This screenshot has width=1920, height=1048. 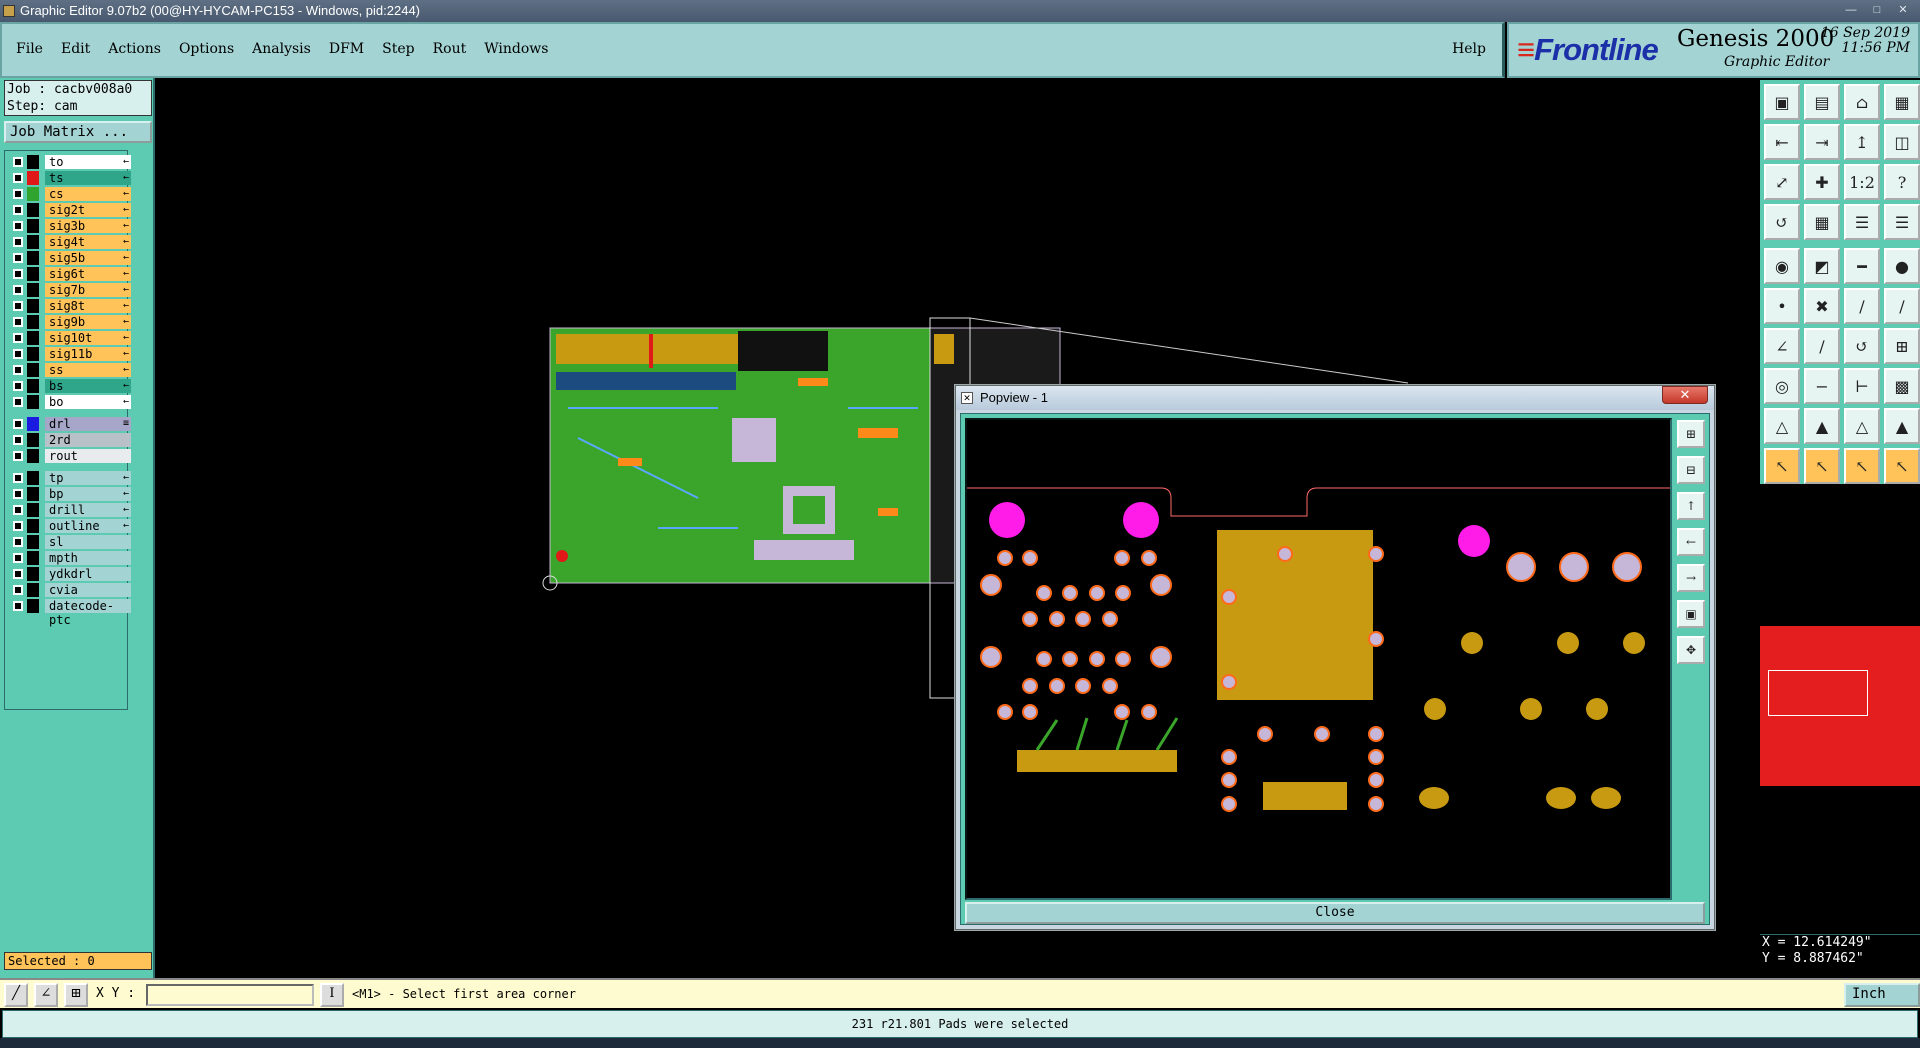 What do you see at coordinates (1691, 470) in the screenshot?
I see `popview-zoom-out-icon: ⊟` at bounding box center [1691, 470].